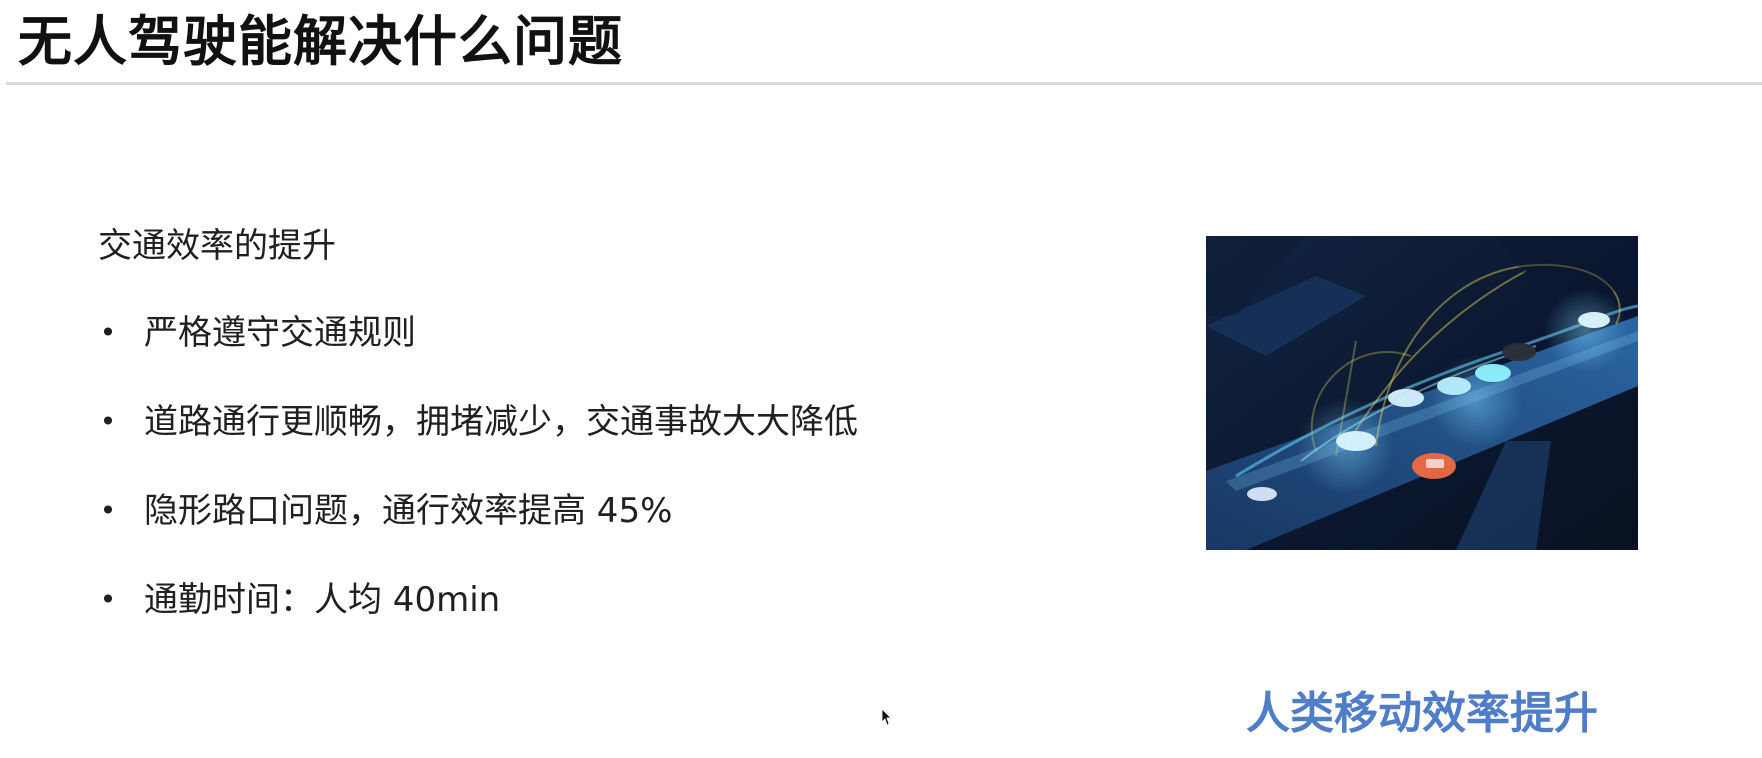 Image resolution: width=1762 pixels, height=758 pixels. What do you see at coordinates (886, 717) in the screenshot?
I see `mouse-pointer-icon` at bounding box center [886, 717].